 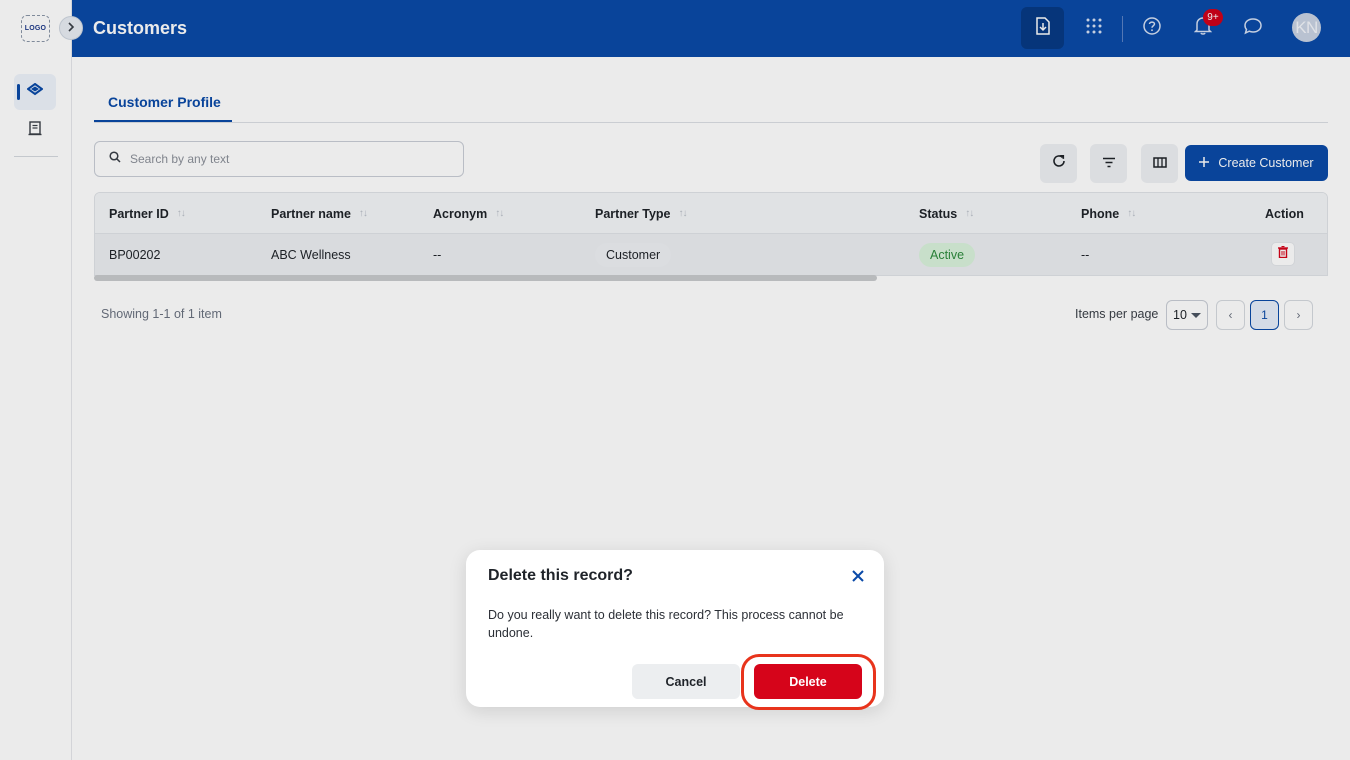 I want to click on cancel-button: Cancel, so click(x=686, y=681).